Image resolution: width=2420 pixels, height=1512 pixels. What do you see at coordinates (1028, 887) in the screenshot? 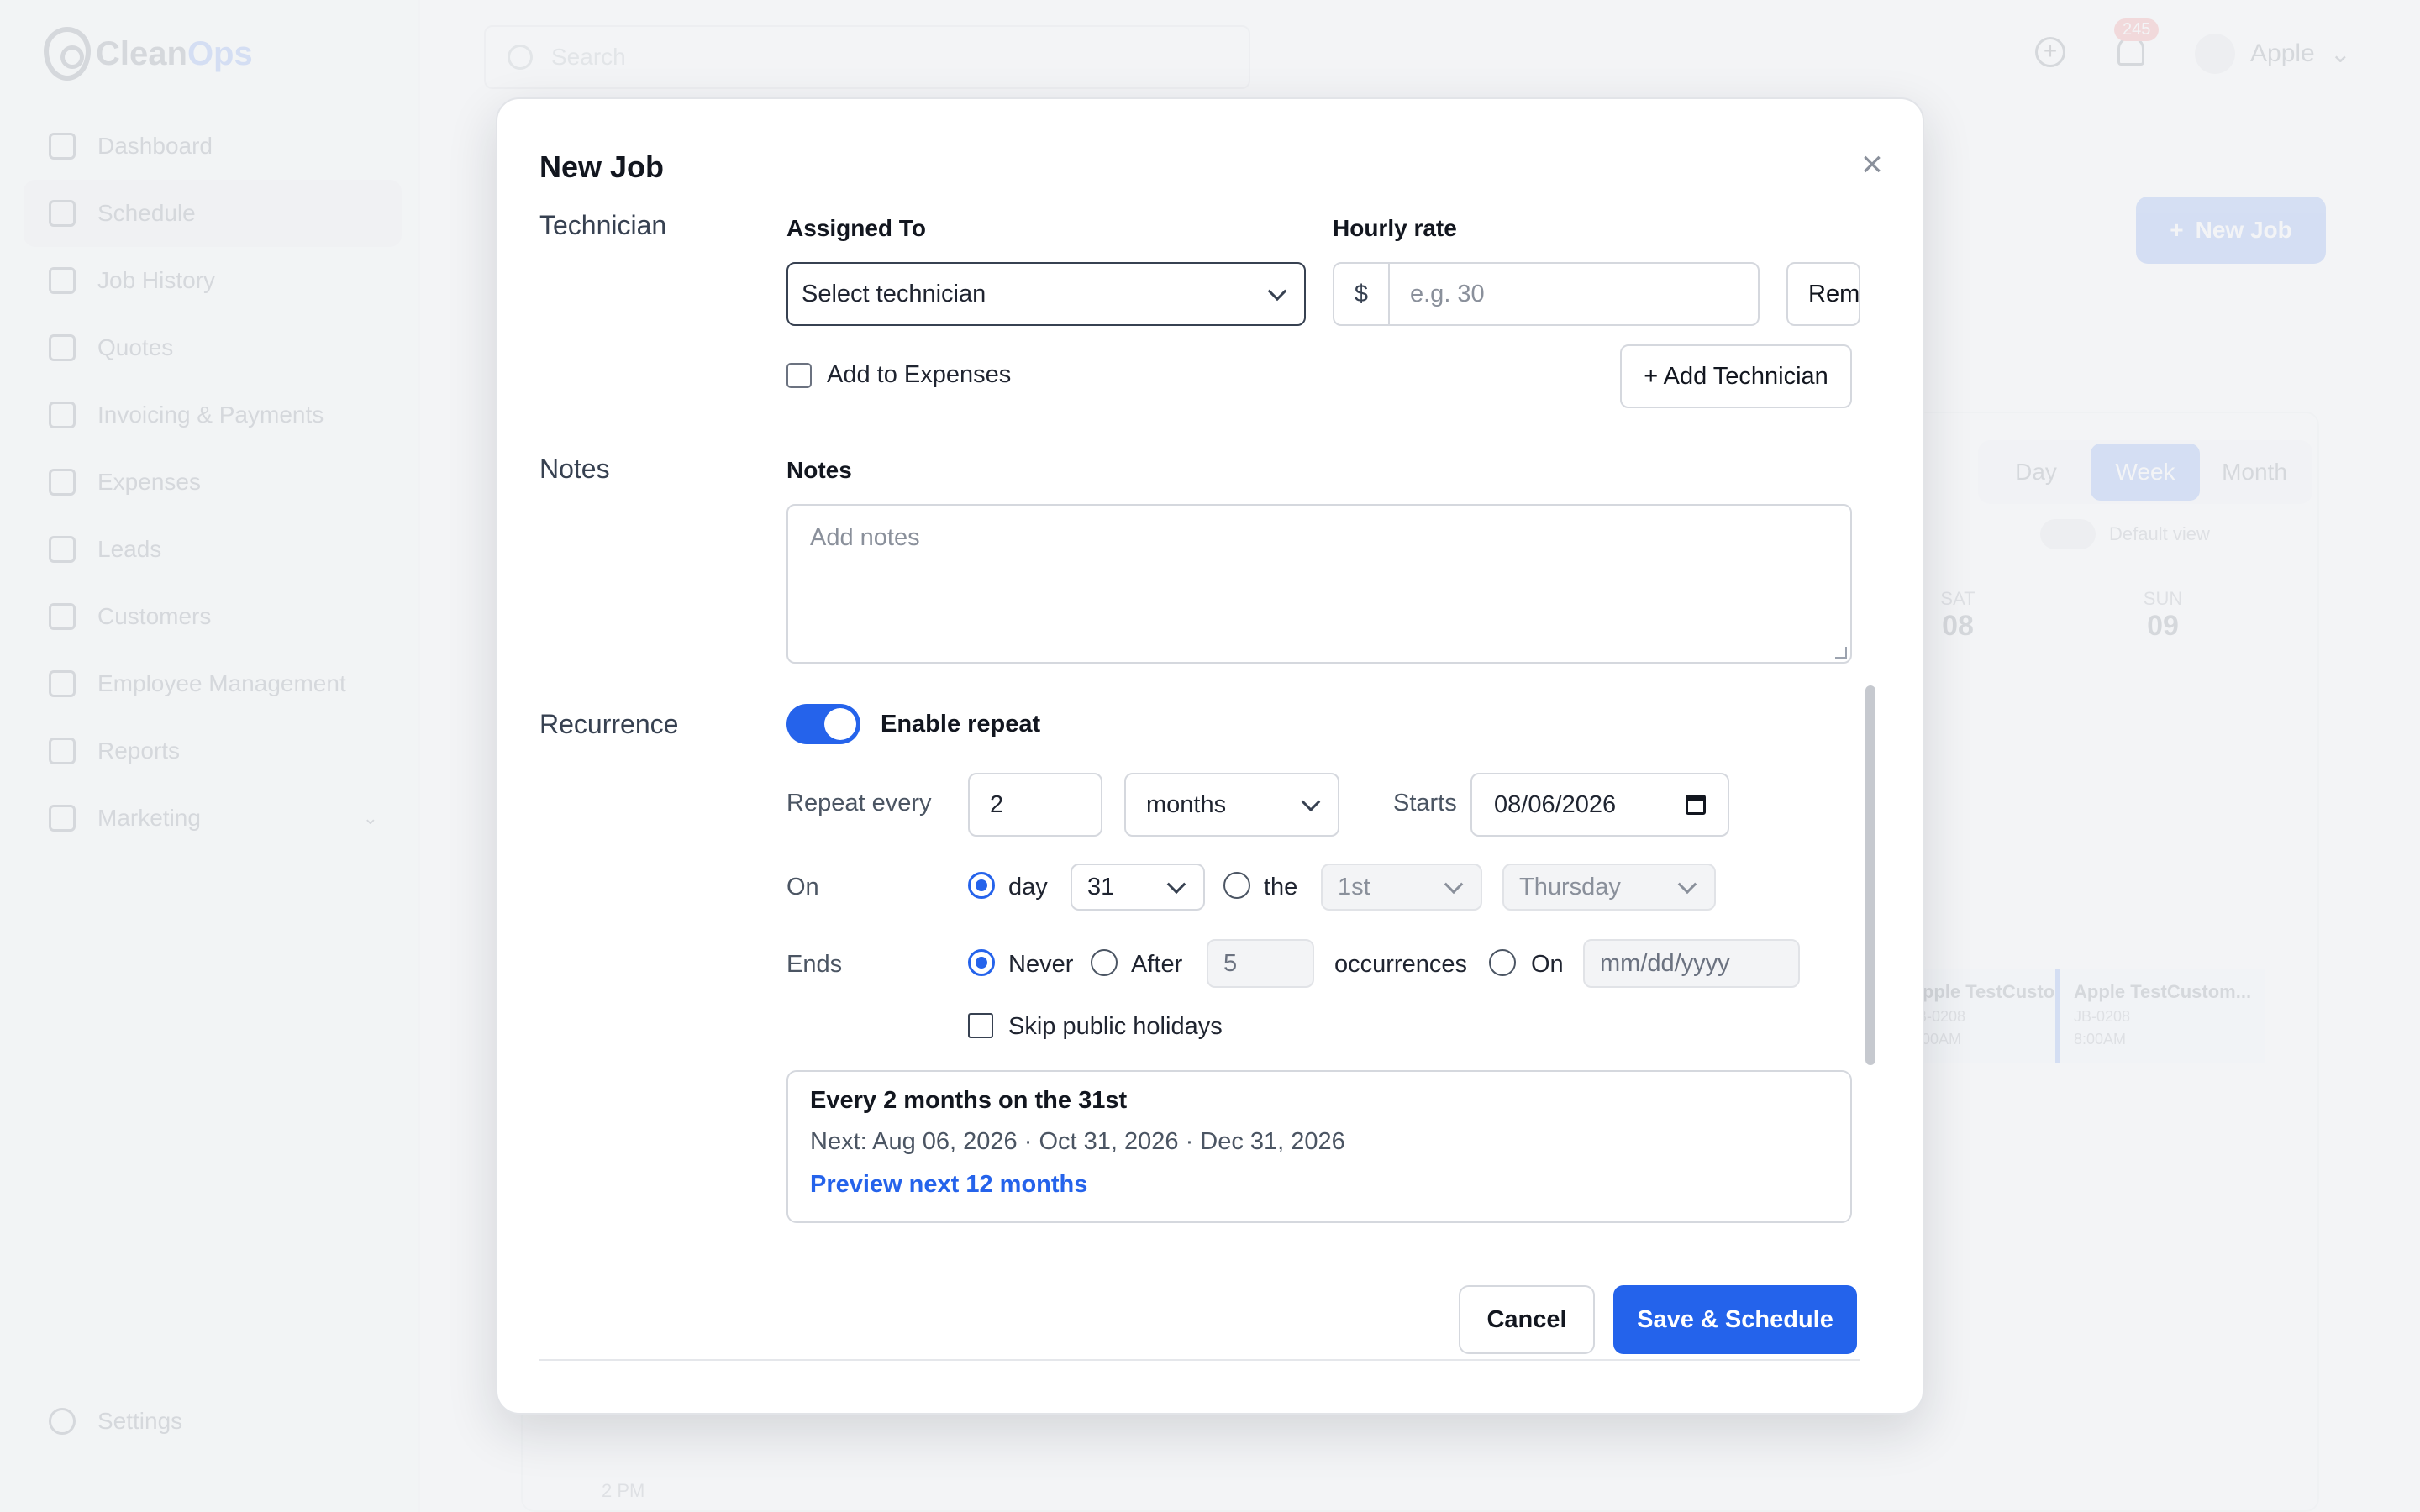
I see `day-option-label: day` at bounding box center [1028, 887].